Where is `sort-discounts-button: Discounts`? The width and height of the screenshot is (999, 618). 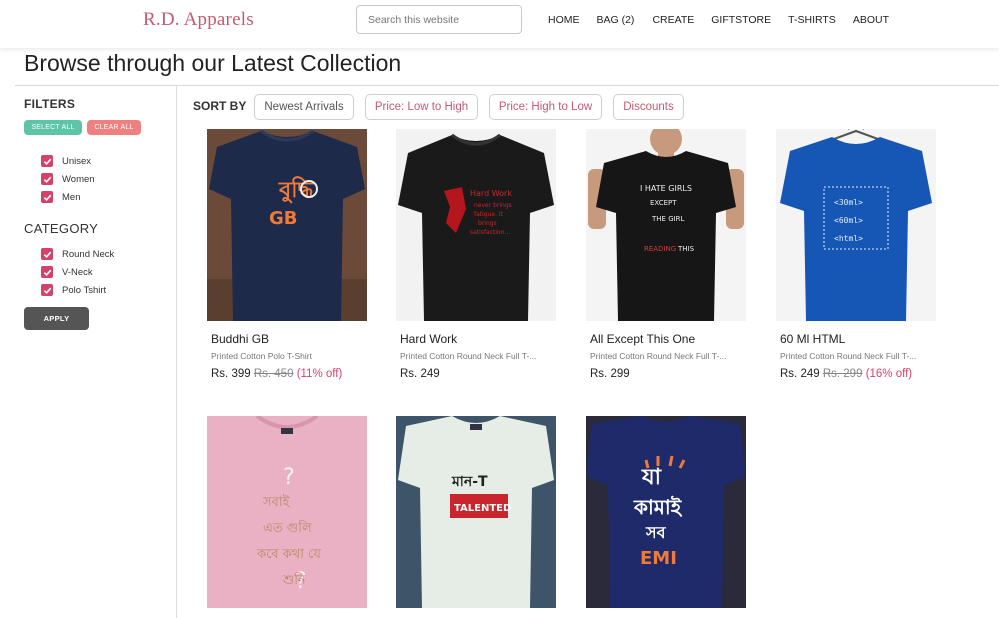 sort-discounts-button: Discounts is located at coordinates (648, 107).